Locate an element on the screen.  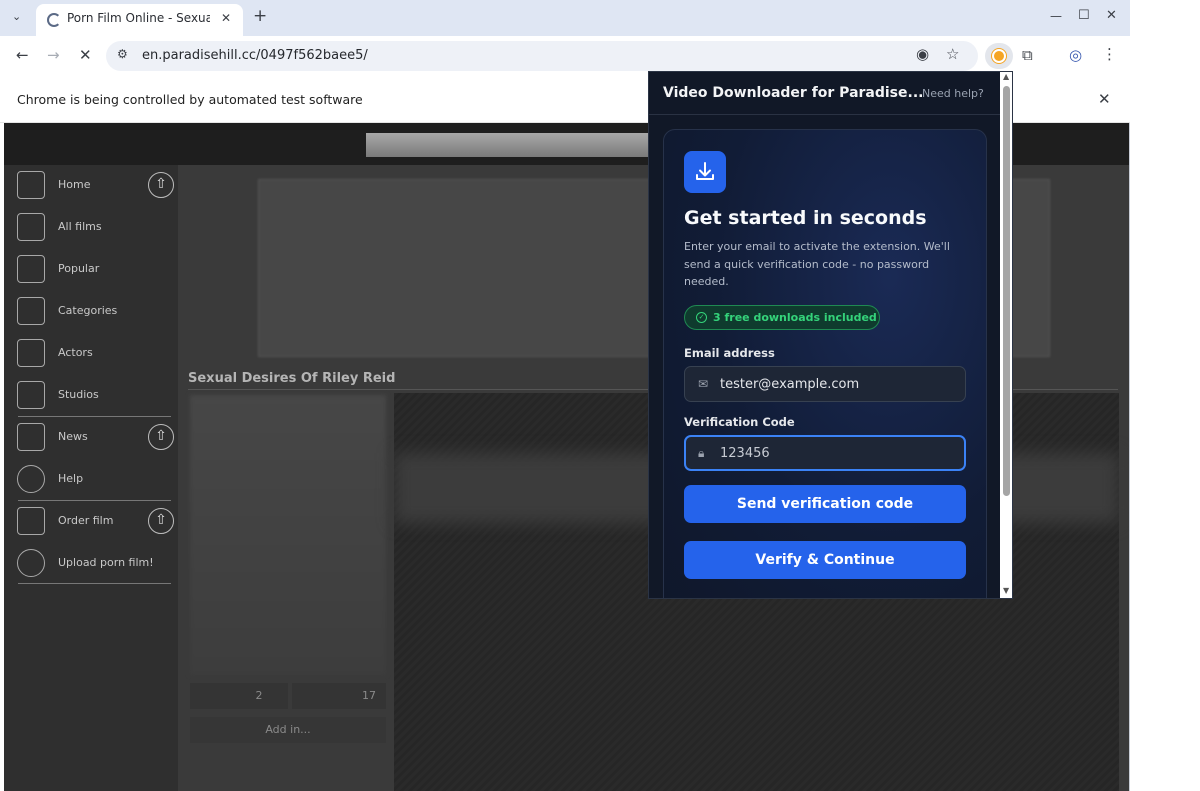
badge-text: 3 free downloads included is located at coordinates (795, 317).